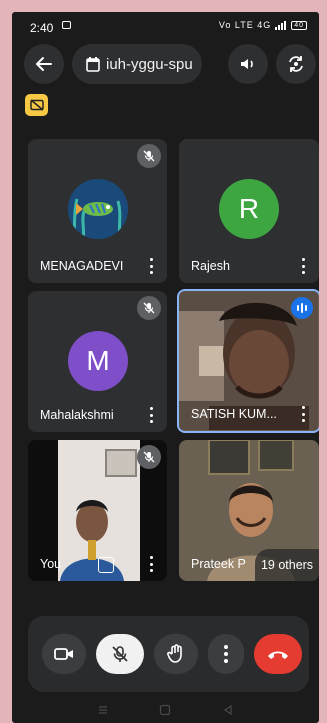 Image resolution: width=327 pixels, height=723 pixels. I want to click on status-icons: Vo LTE 4G 40, so click(263, 25).